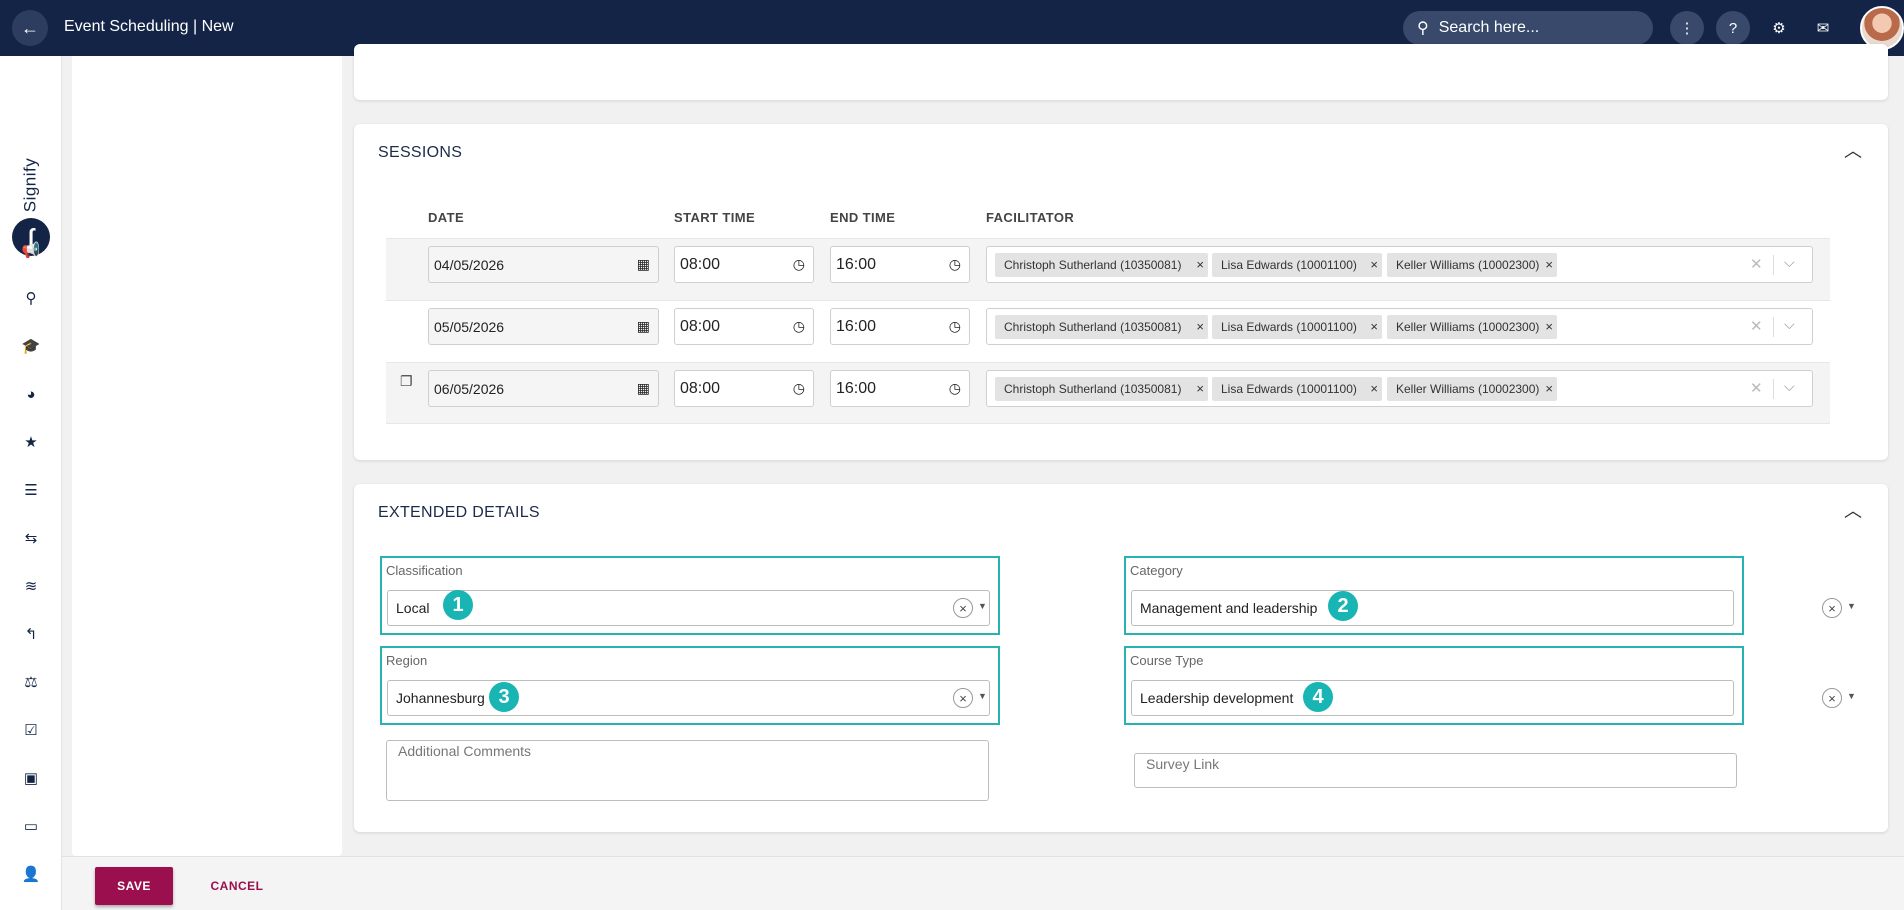 This screenshot has width=1904, height=910. What do you see at coordinates (31, 538) in the screenshot?
I see `signpost-icon: ⇆` at bounding box center [31, 538].